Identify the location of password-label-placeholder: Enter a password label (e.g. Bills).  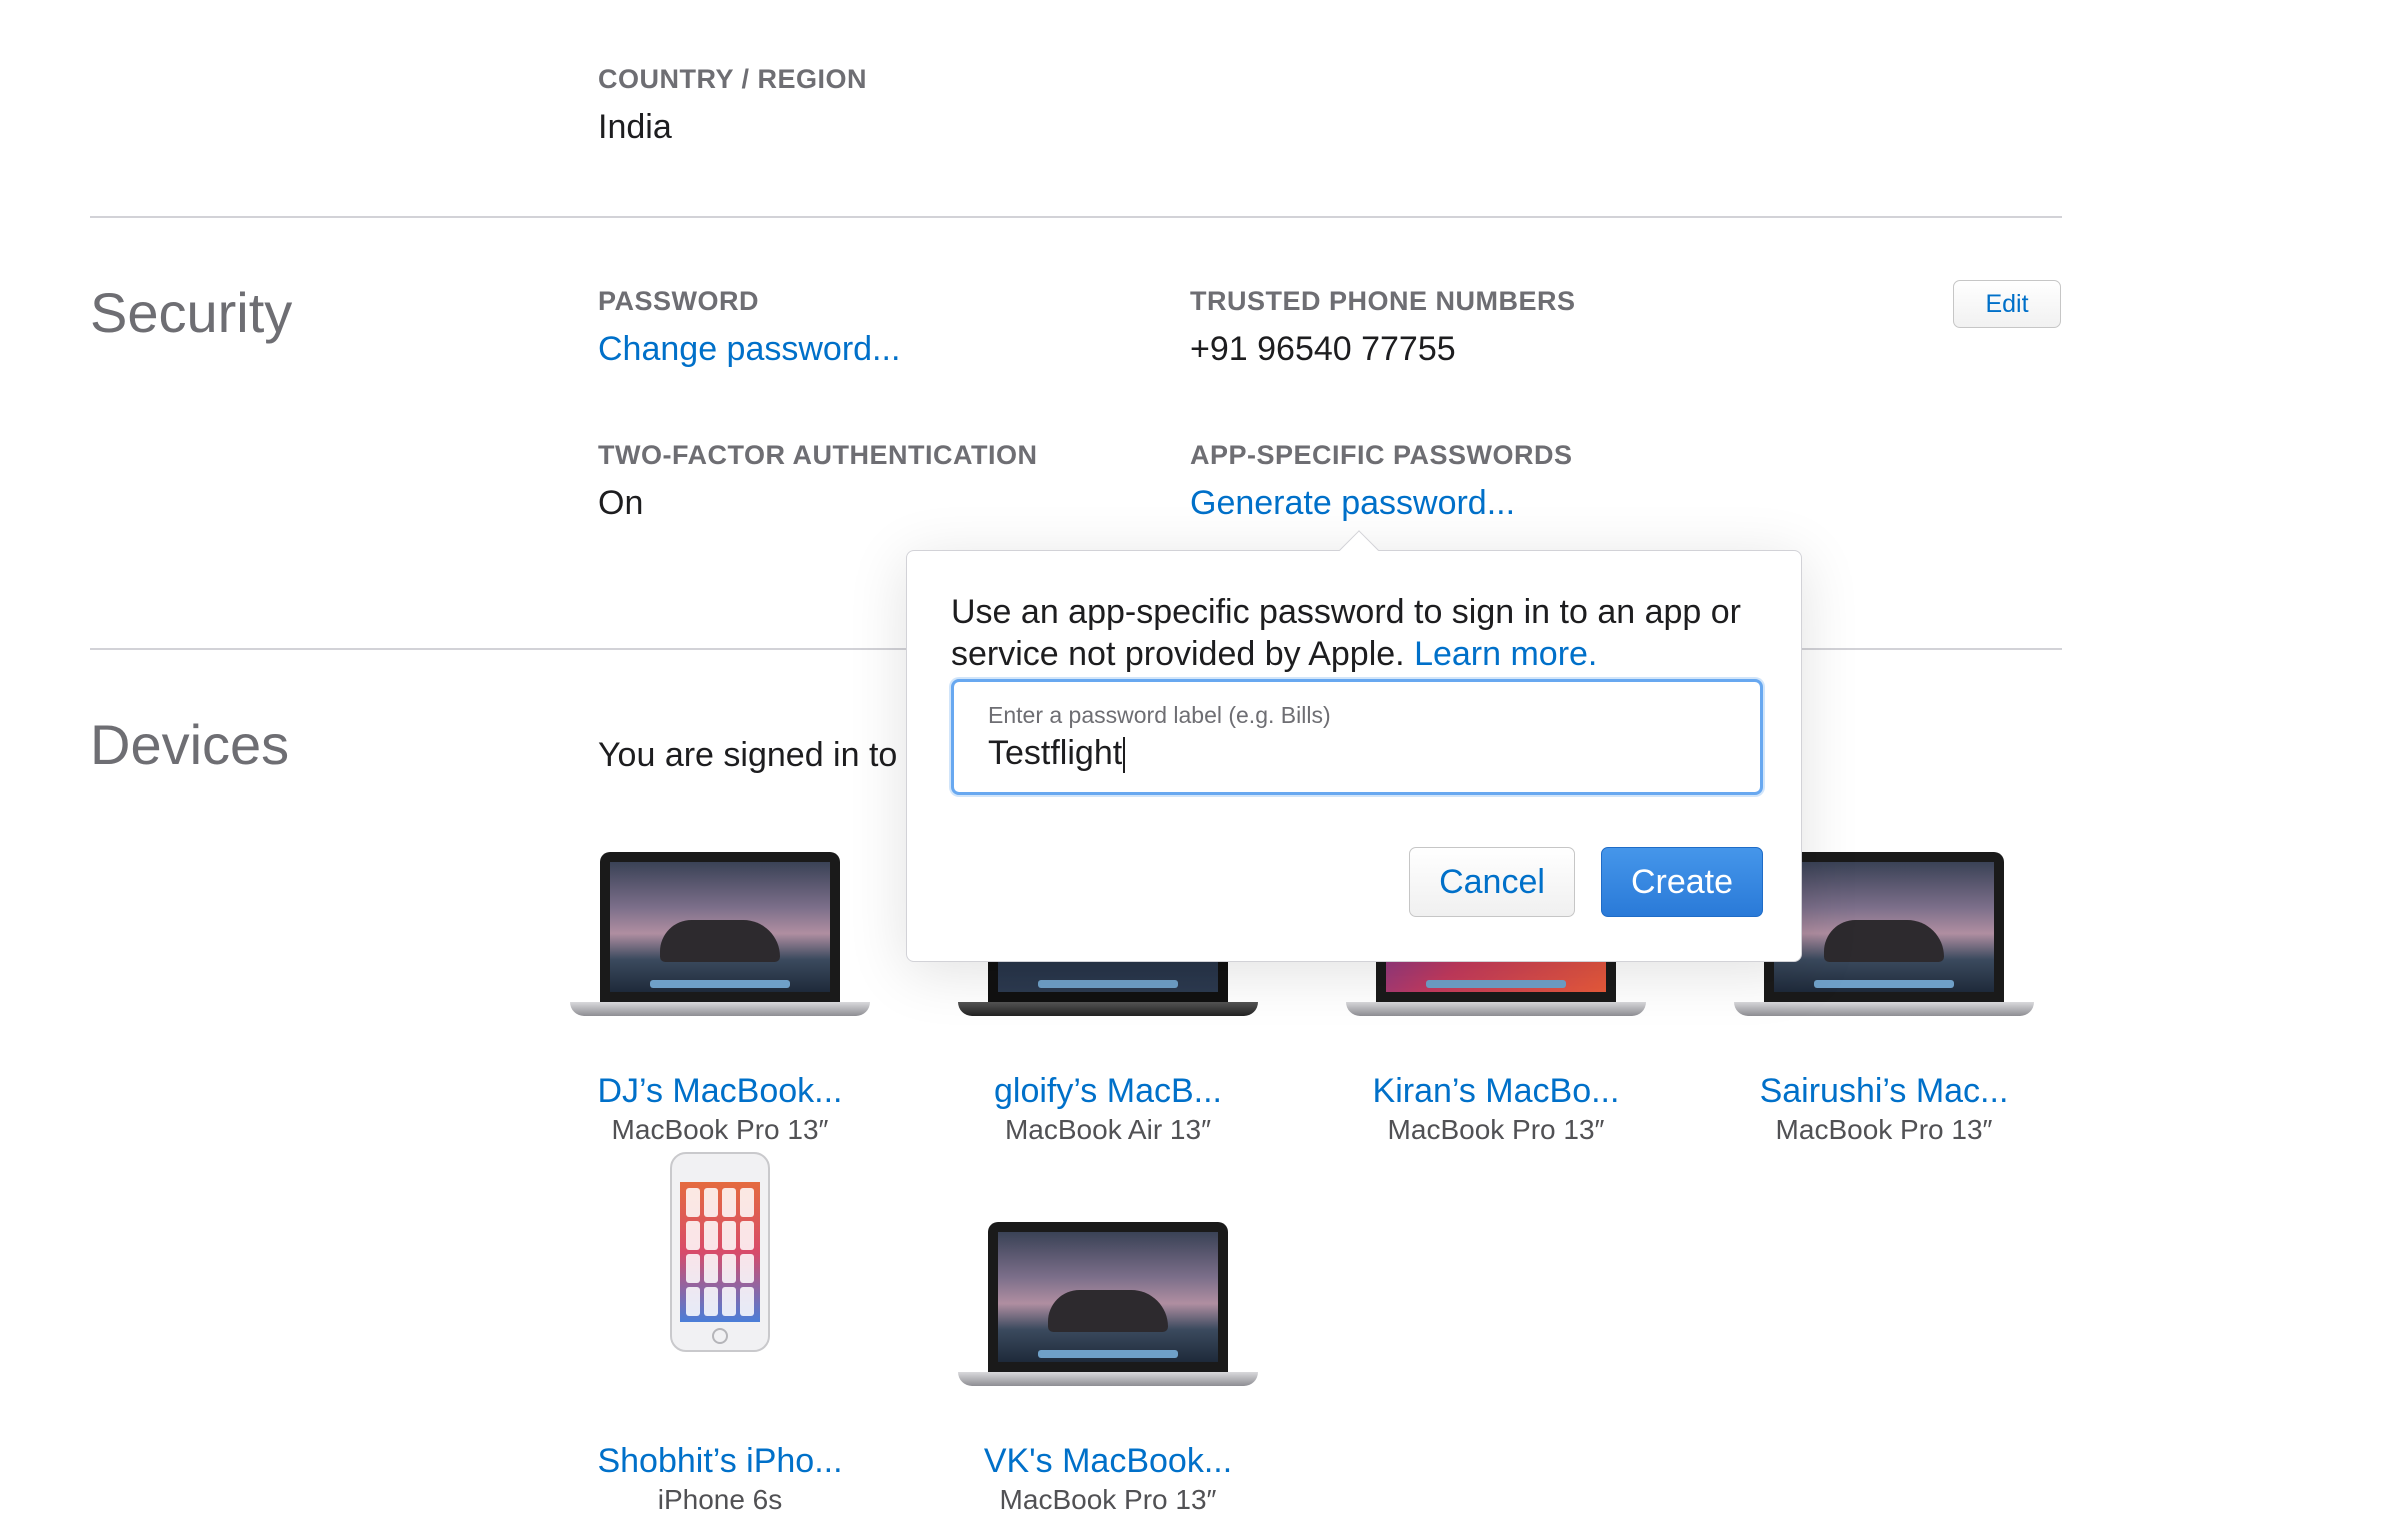
(1159, 715).